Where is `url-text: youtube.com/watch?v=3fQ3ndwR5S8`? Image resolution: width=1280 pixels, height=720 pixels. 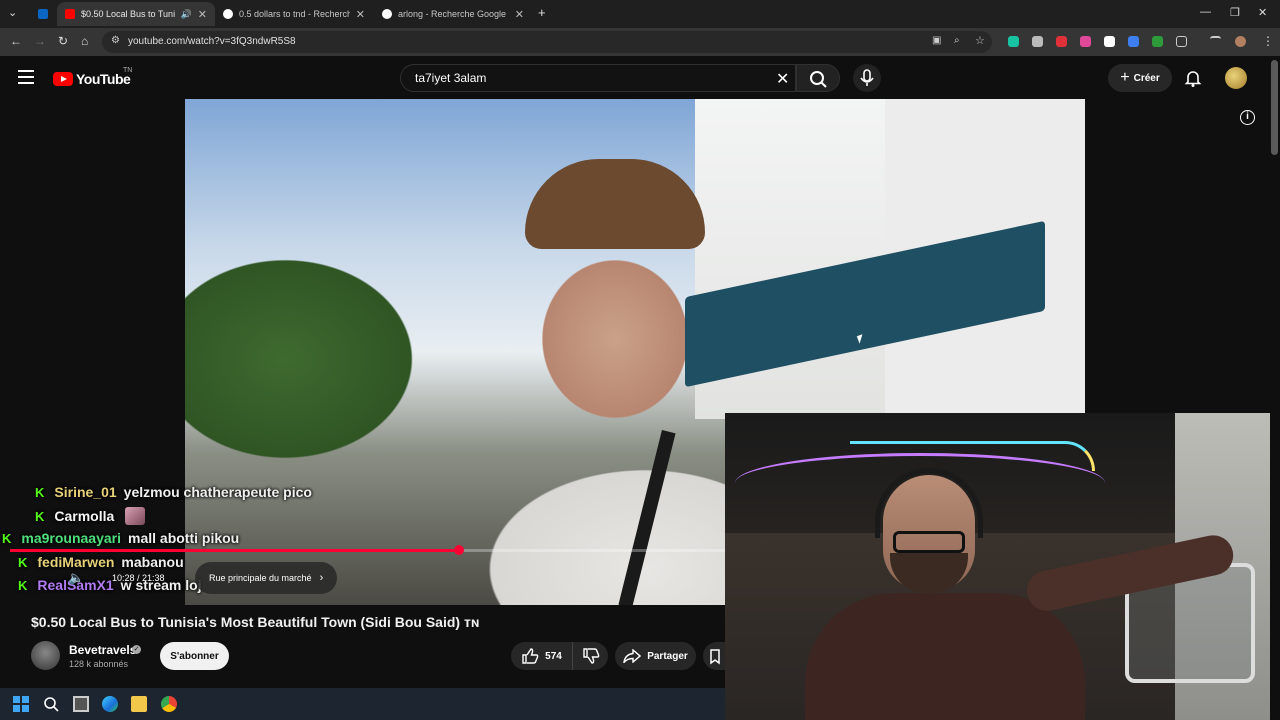
url-text: youtube.com/watch?v=3fQ3ndwR5S8 is located at coordinates (212, 41).